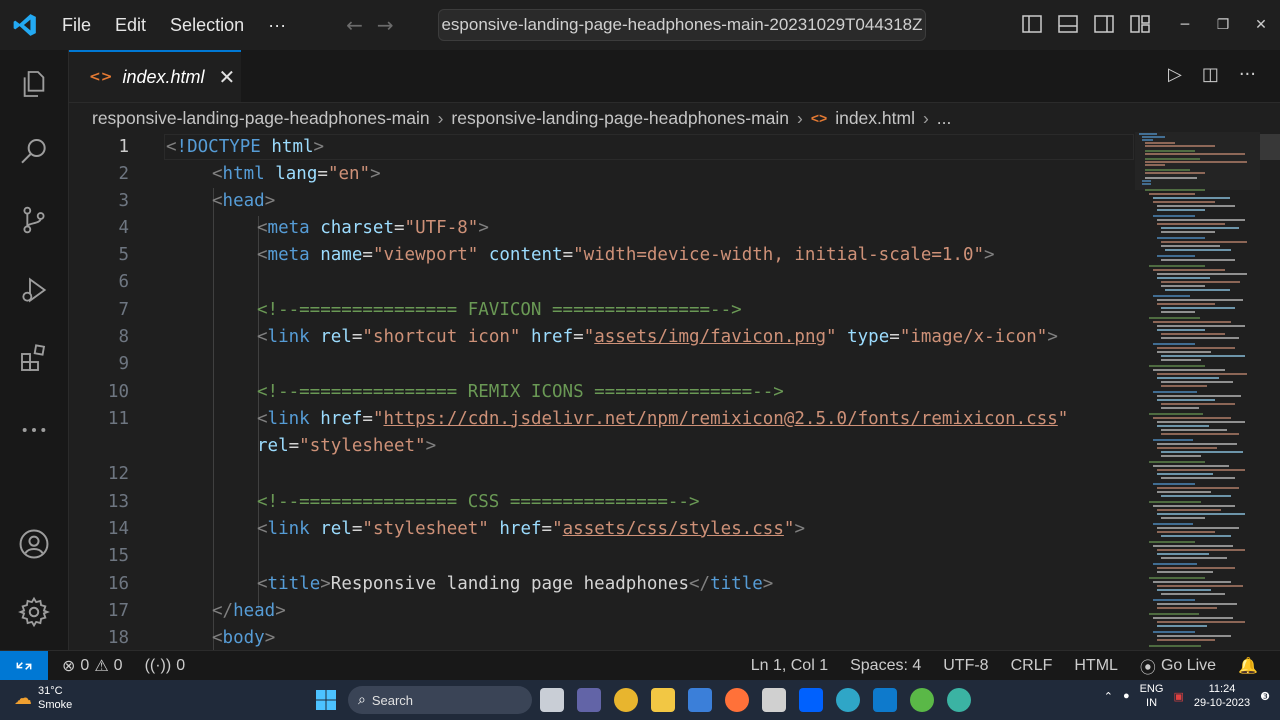 The width and height of the screenshot is (1280, 720). What do you see at coordinates (1108, 696) in the screenshot?
I see `chevron-up-icon: ⌃` at bounding box center [1108, 696].